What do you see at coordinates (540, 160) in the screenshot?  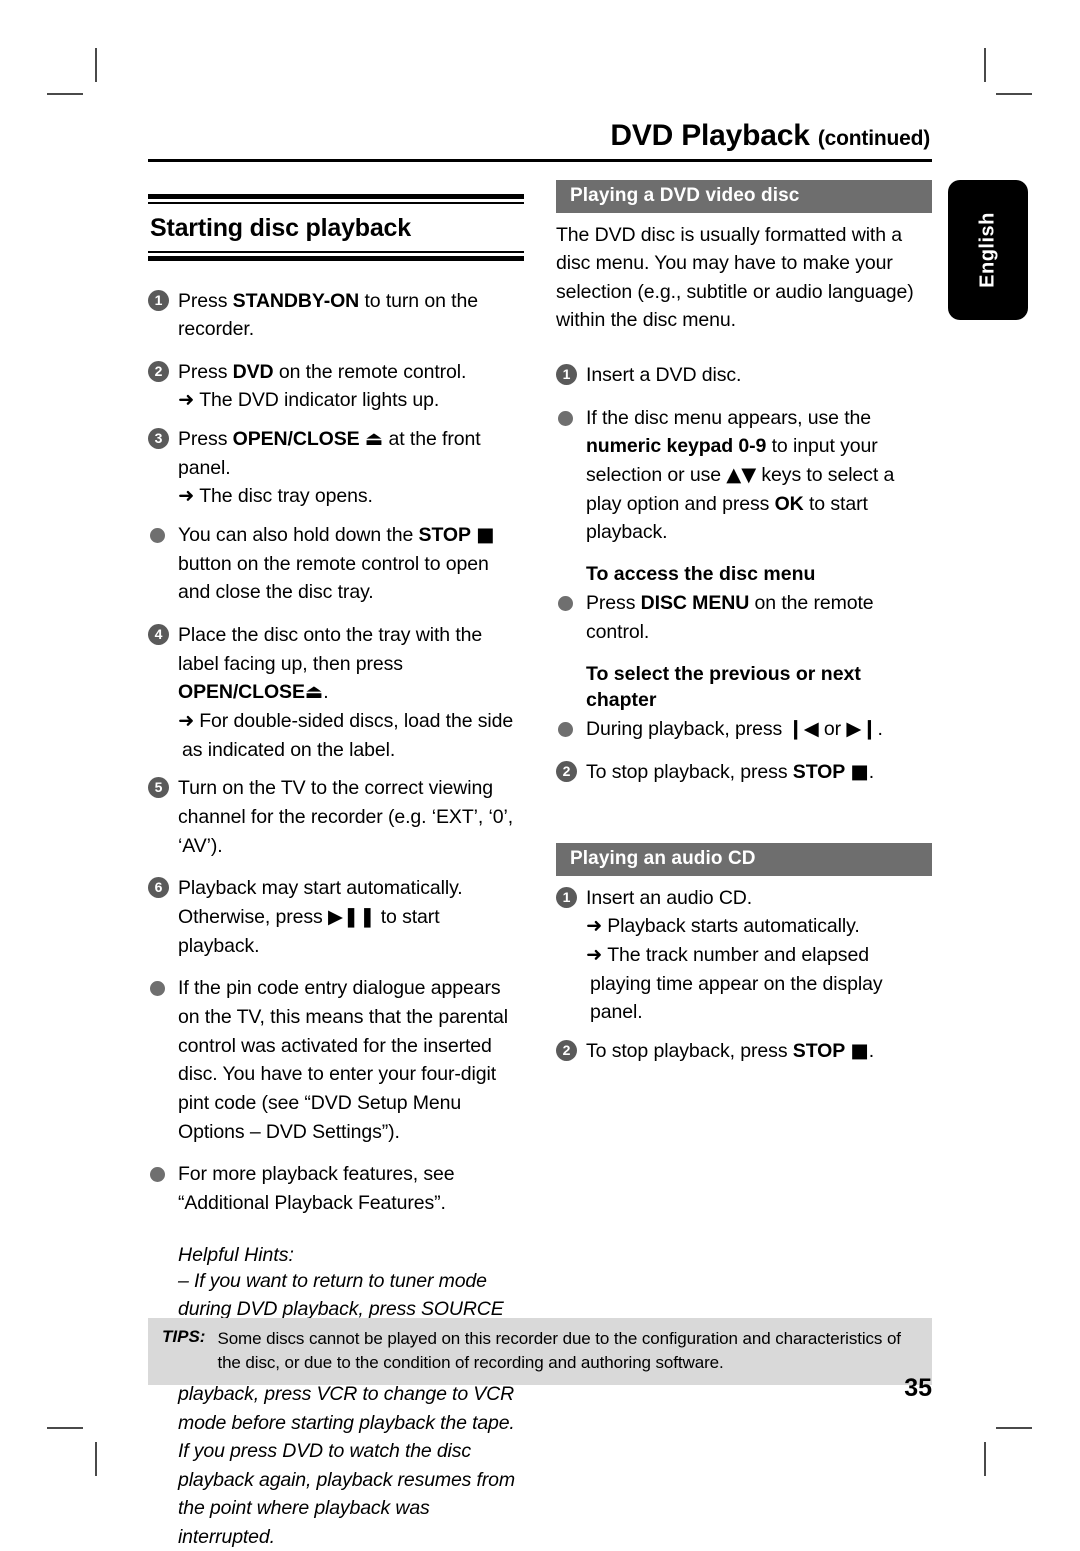 I see `title-divider` at bounding box center [540, 160].